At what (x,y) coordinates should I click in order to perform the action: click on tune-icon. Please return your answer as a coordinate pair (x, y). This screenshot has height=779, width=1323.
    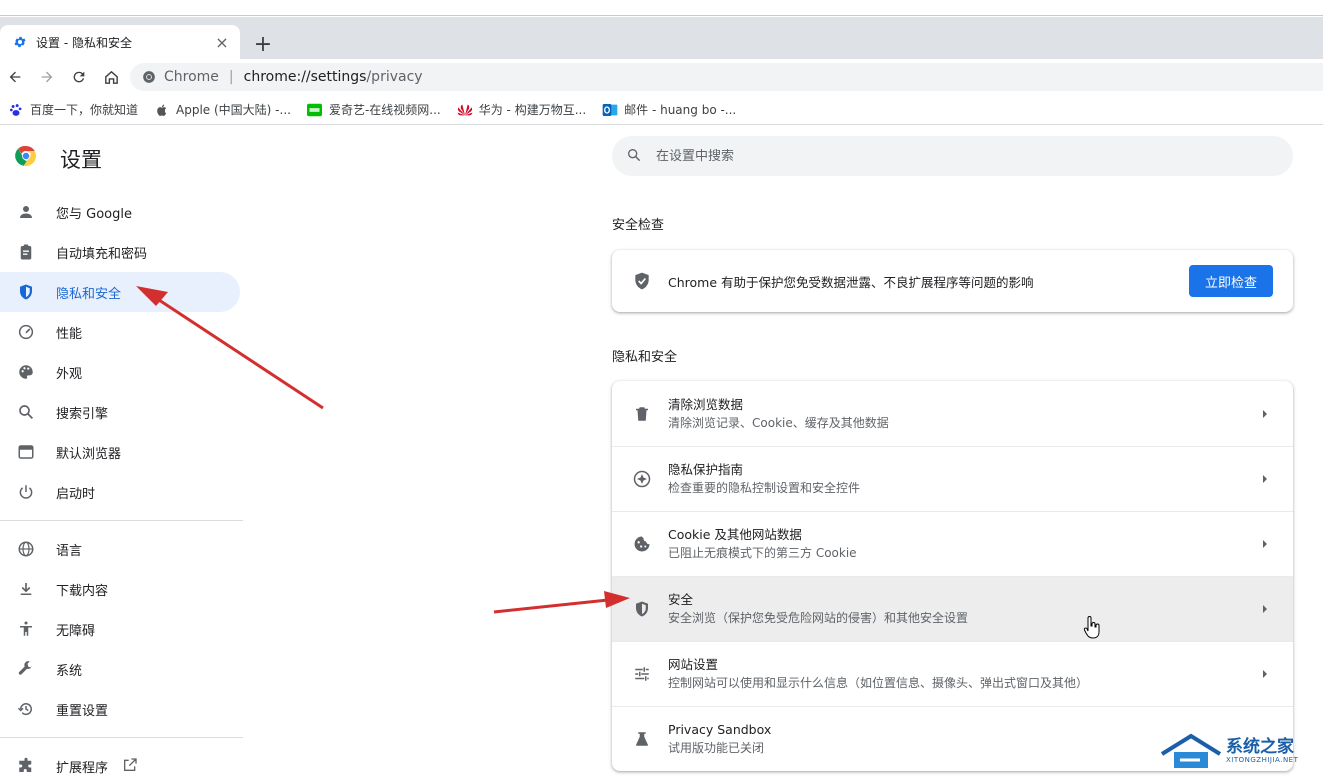
    Looking at the image, I should click on (642, 674).